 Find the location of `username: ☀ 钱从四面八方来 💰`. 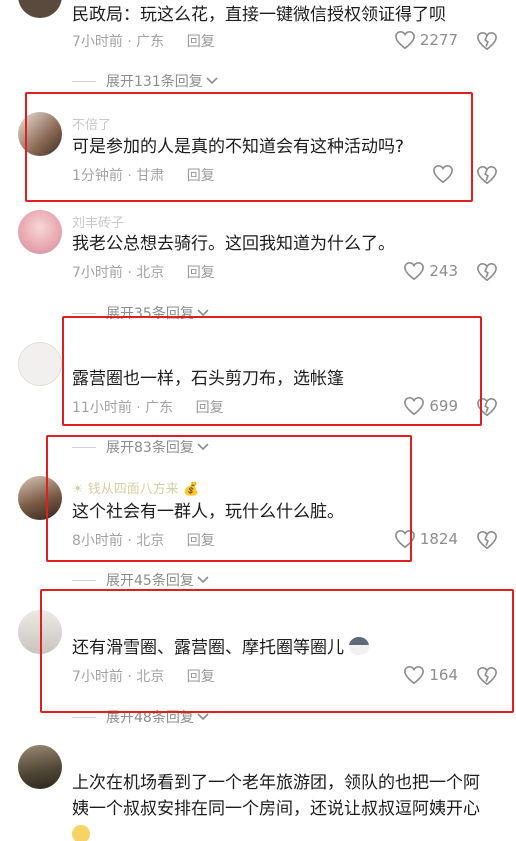

username: ☀ 钱从四面八方来 💰 is located at coordinates (135, 487).